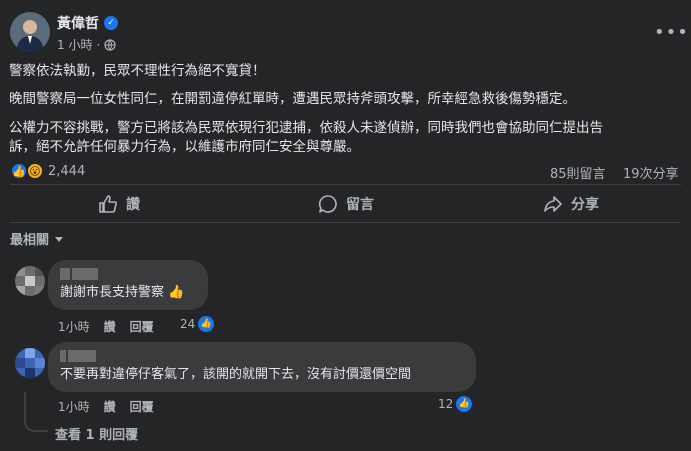 This screenshot has height=451, width=691. I want to click on comment-like-count: 12 👍, so click(455, 404).